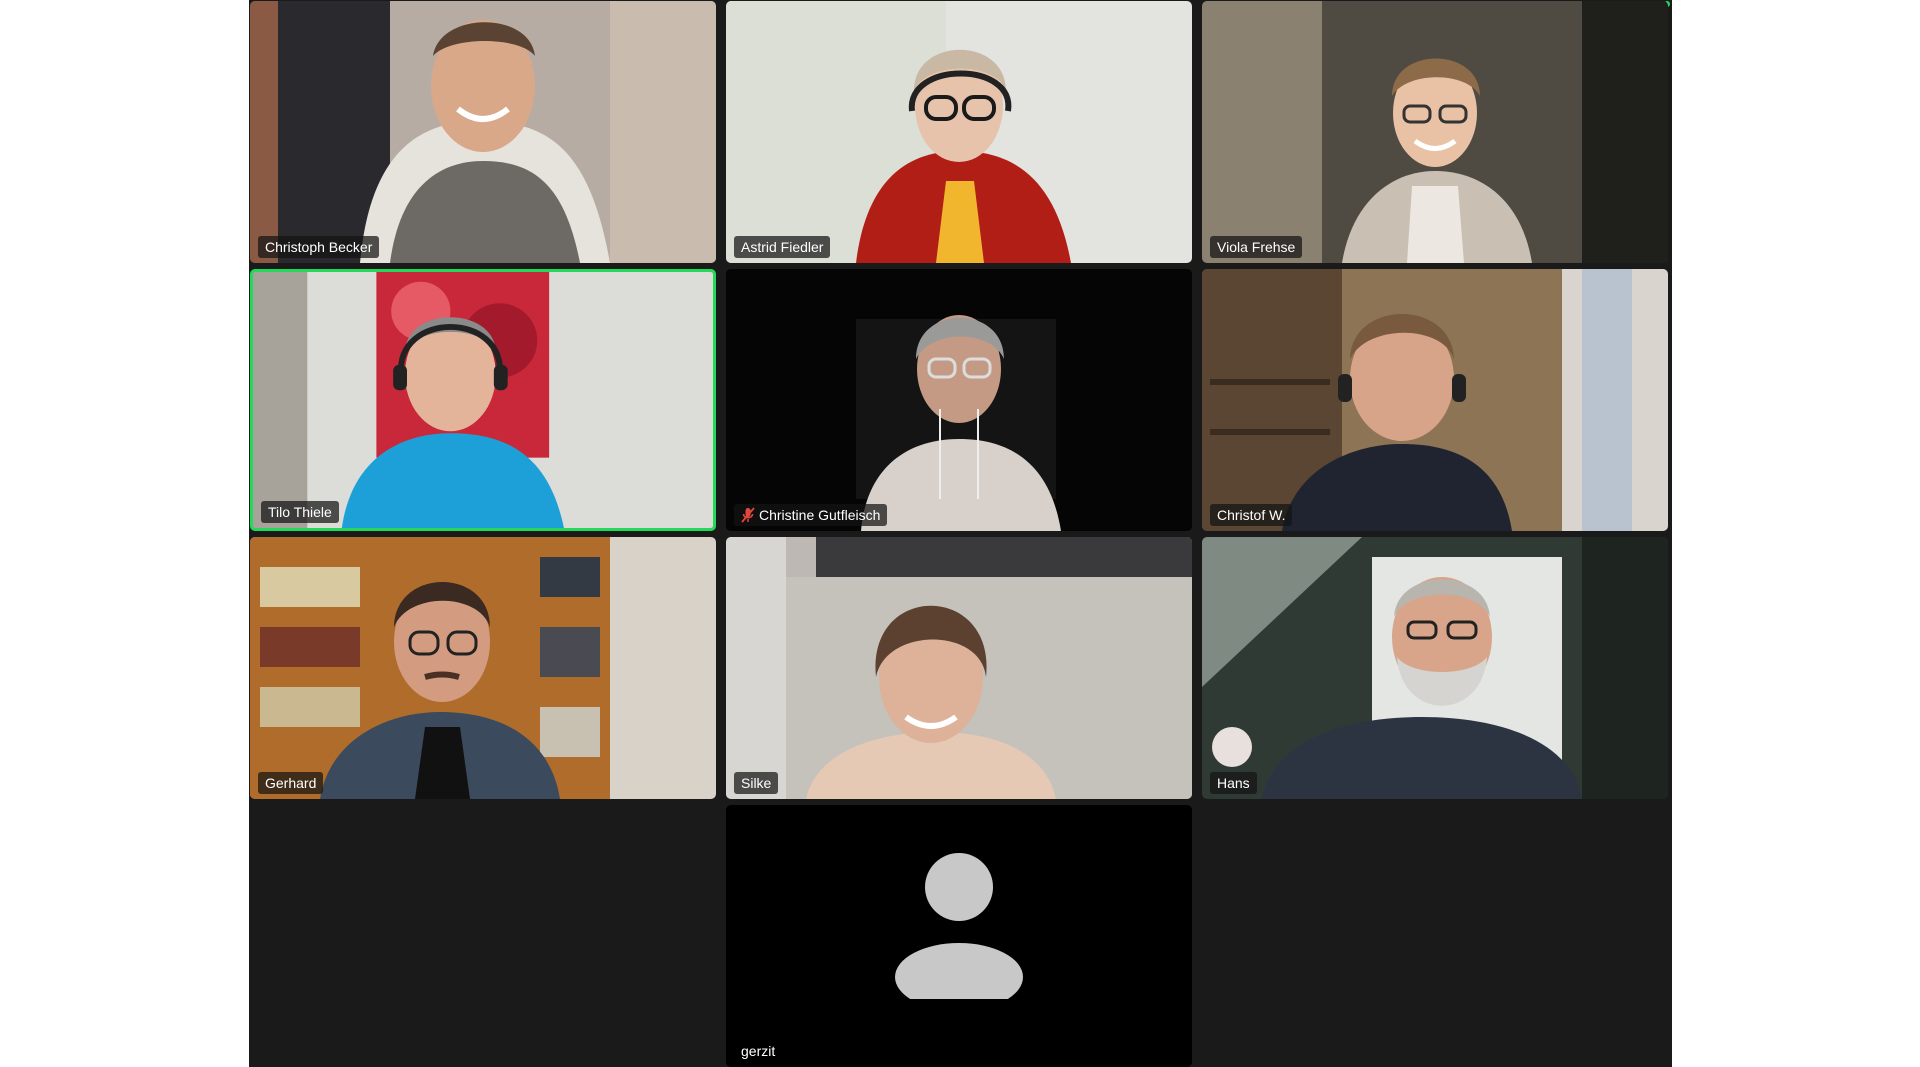 The height and width of the screenshot is (1067, 1920). I want to click on participant-name: Gerhard, so click(291, 783).